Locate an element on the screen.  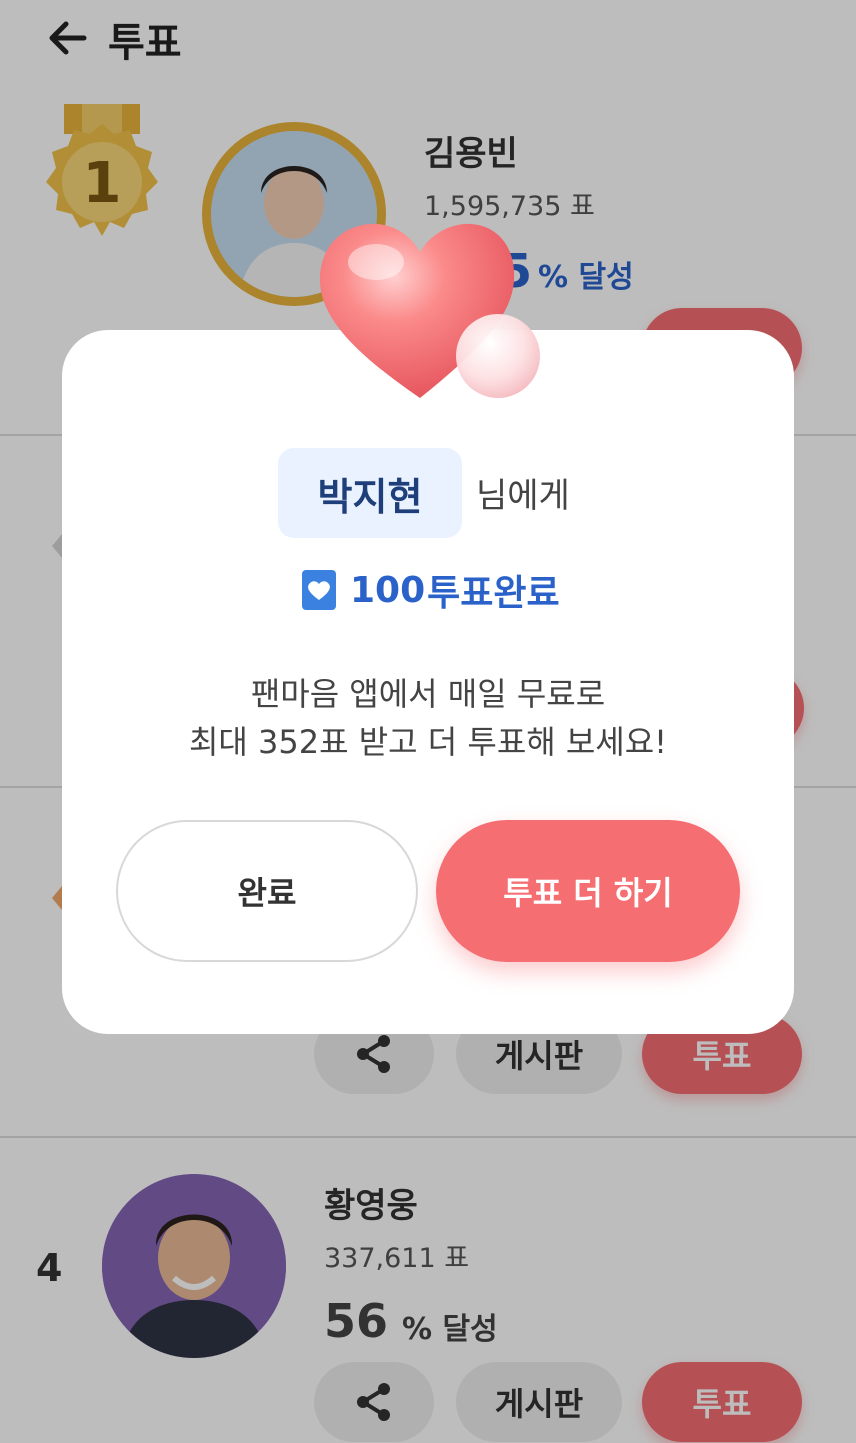
message-line-1: 팬마음 앱에서 매일 무료로 is located at coordinates (428, 694).